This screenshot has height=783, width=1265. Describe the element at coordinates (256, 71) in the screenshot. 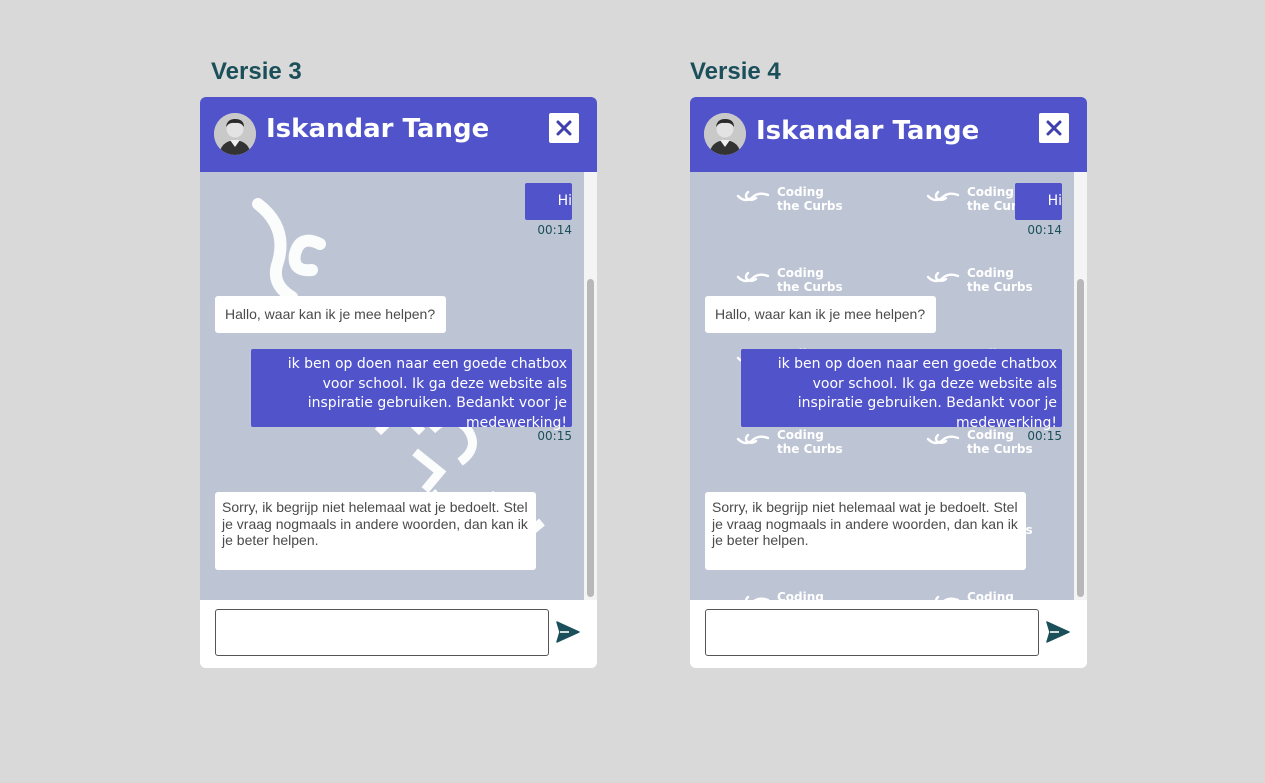

I see `version-title: Versie 3` at that location.